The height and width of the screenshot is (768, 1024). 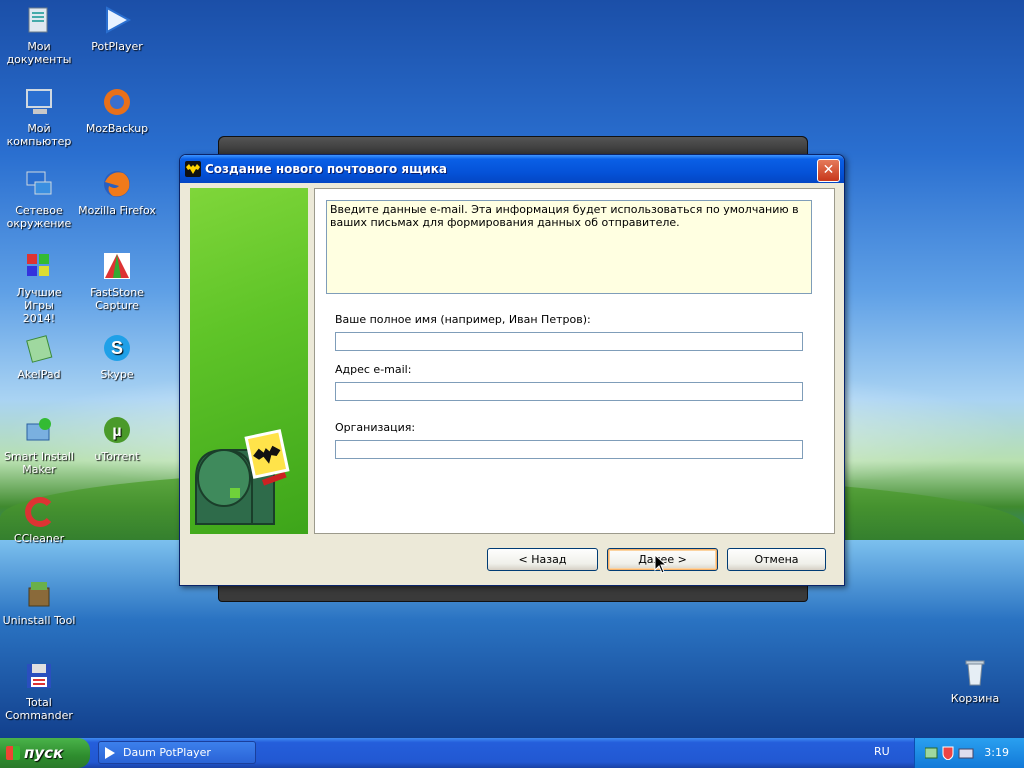 What do you see at coordinates (117, 374) in the screenshot?
I see `desktop-icon-label: Skype` at bounding box center [117, 374].